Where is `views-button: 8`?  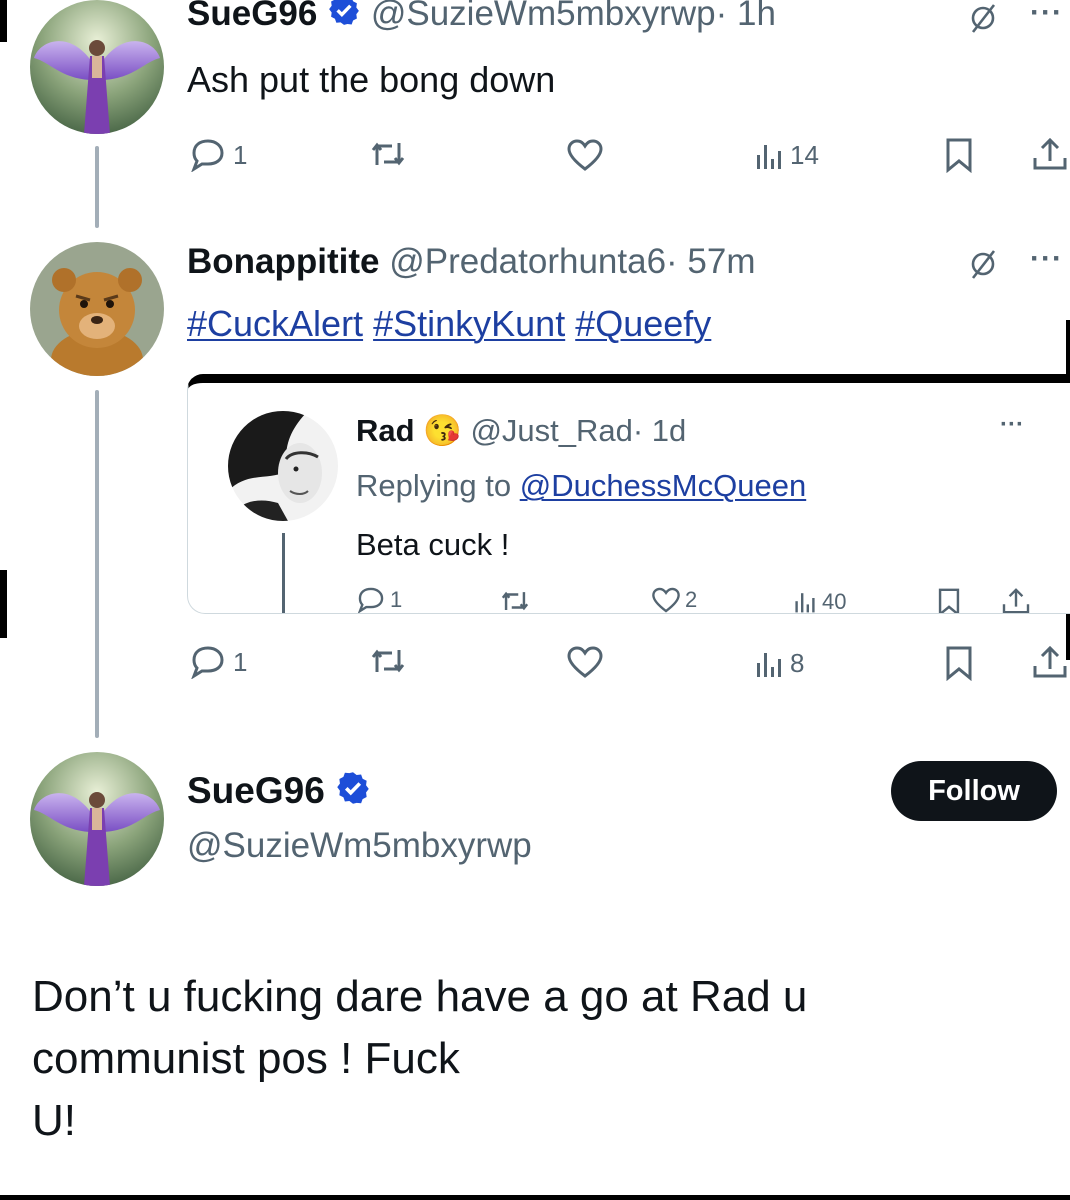 views-button: 8 is located at coordinates (779, 663).